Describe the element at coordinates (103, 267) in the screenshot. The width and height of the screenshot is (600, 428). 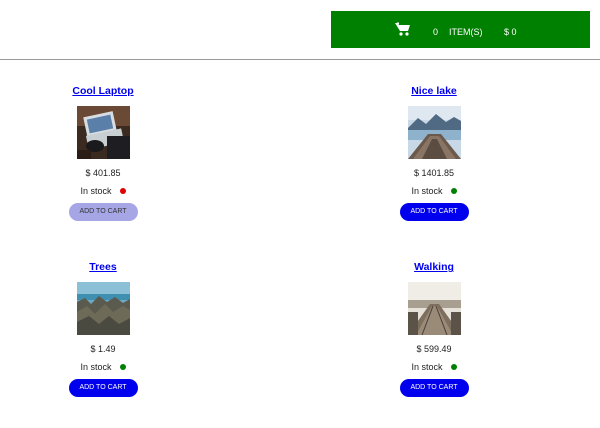
I see `product-title-link: Trees` at that location.